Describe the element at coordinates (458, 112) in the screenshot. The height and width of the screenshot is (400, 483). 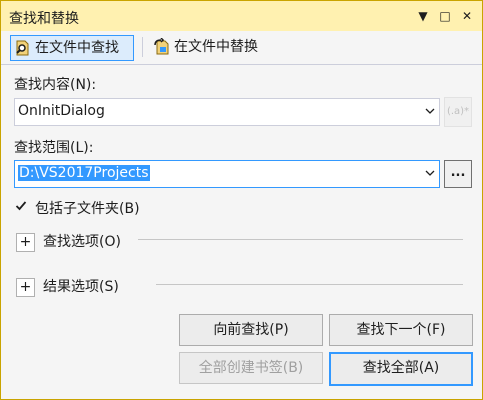
I see `regex-builder-button: (.a)*` at that location.